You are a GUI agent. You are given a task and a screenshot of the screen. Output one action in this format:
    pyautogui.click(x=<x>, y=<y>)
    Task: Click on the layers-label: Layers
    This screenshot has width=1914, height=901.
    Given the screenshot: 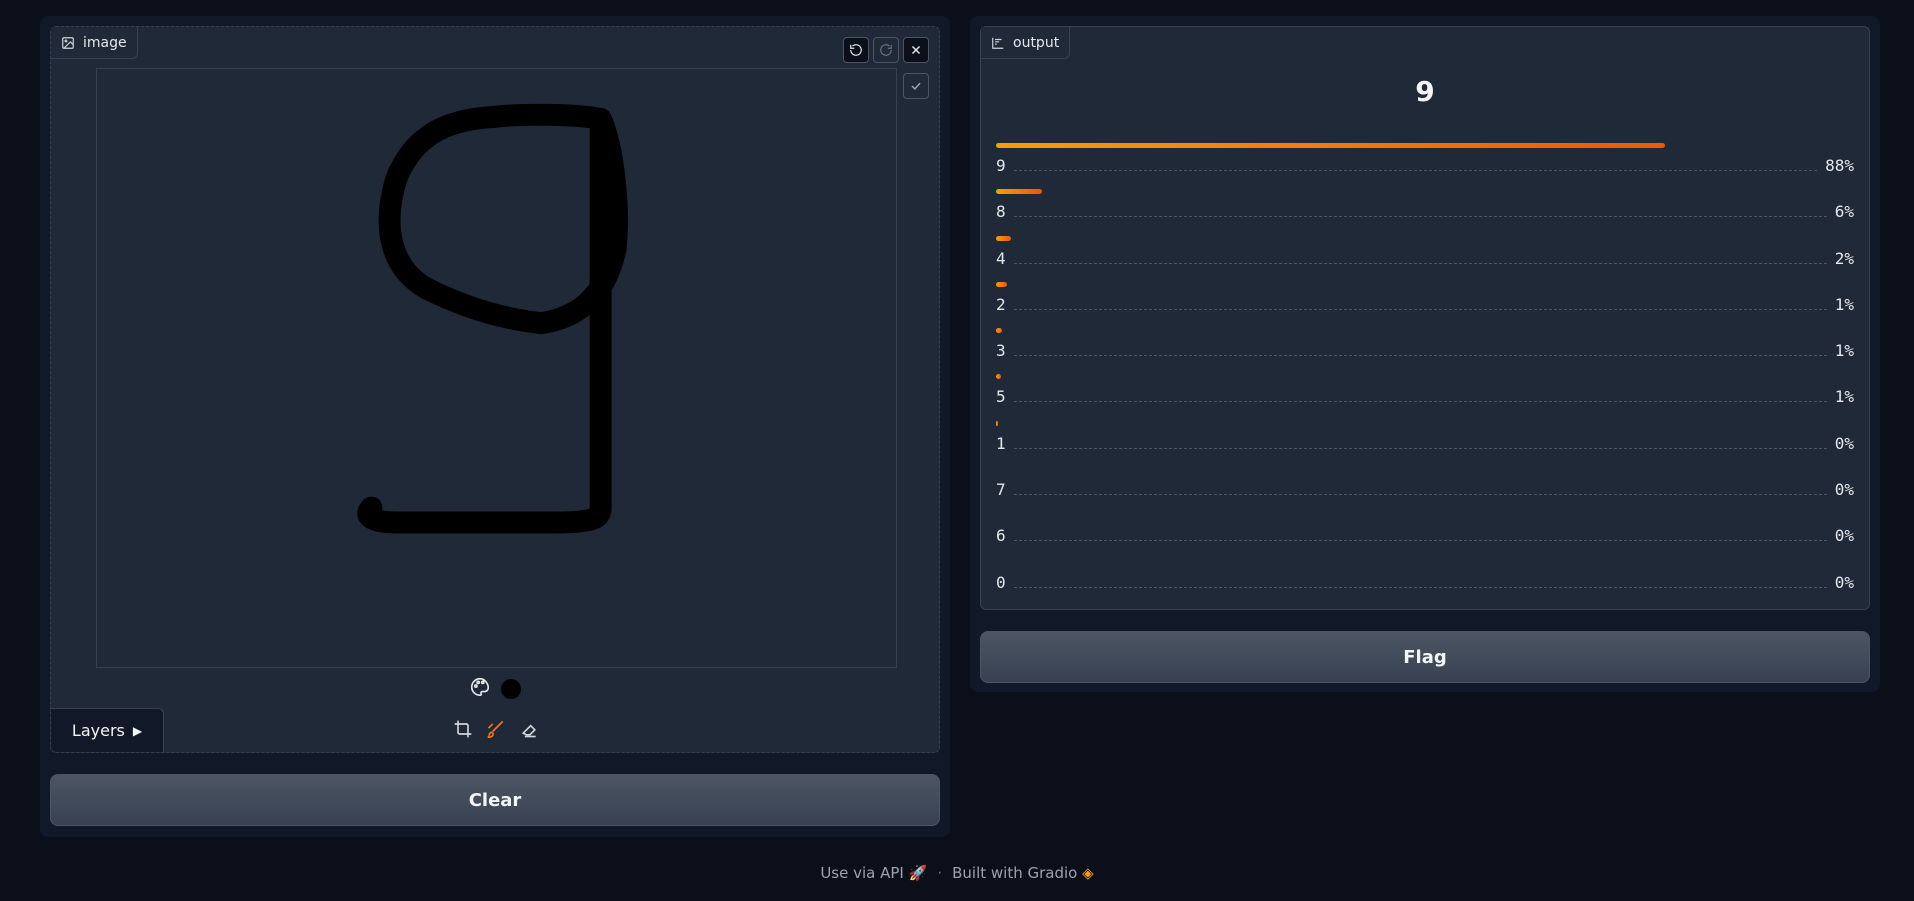 What is the action you would take?
    pyautogui.click(x=98, y=730)
    